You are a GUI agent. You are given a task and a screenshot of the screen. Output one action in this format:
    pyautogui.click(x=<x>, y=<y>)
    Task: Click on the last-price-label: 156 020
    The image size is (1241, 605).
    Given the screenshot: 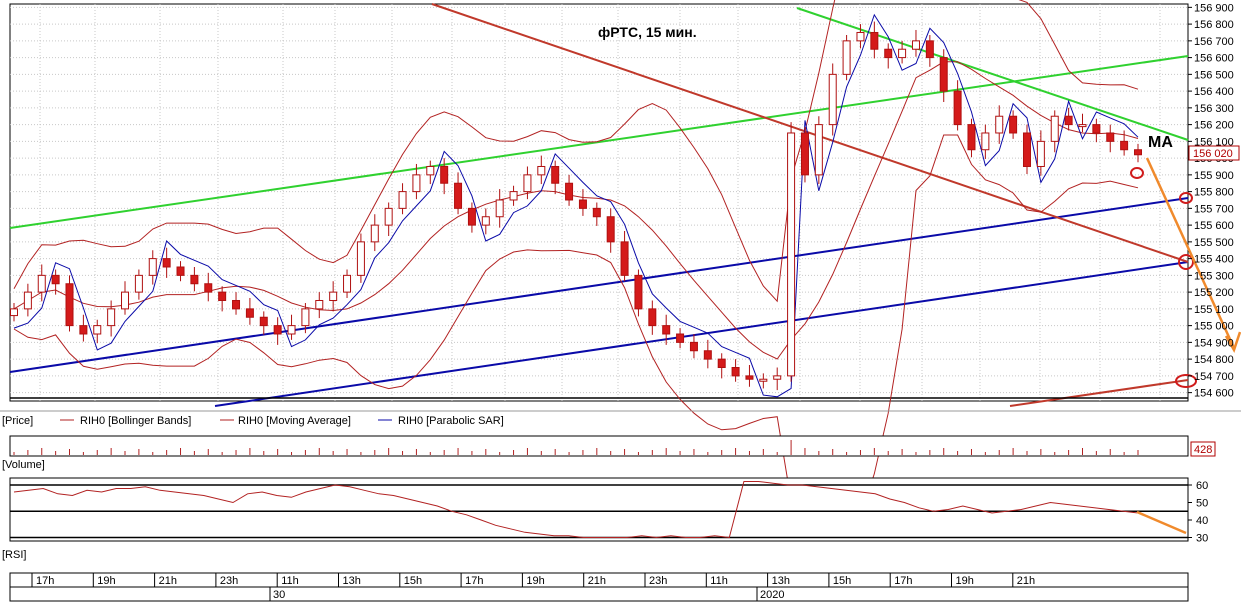 What is the action you would take?
    pyautogui.click(x=1213, y=154)
    